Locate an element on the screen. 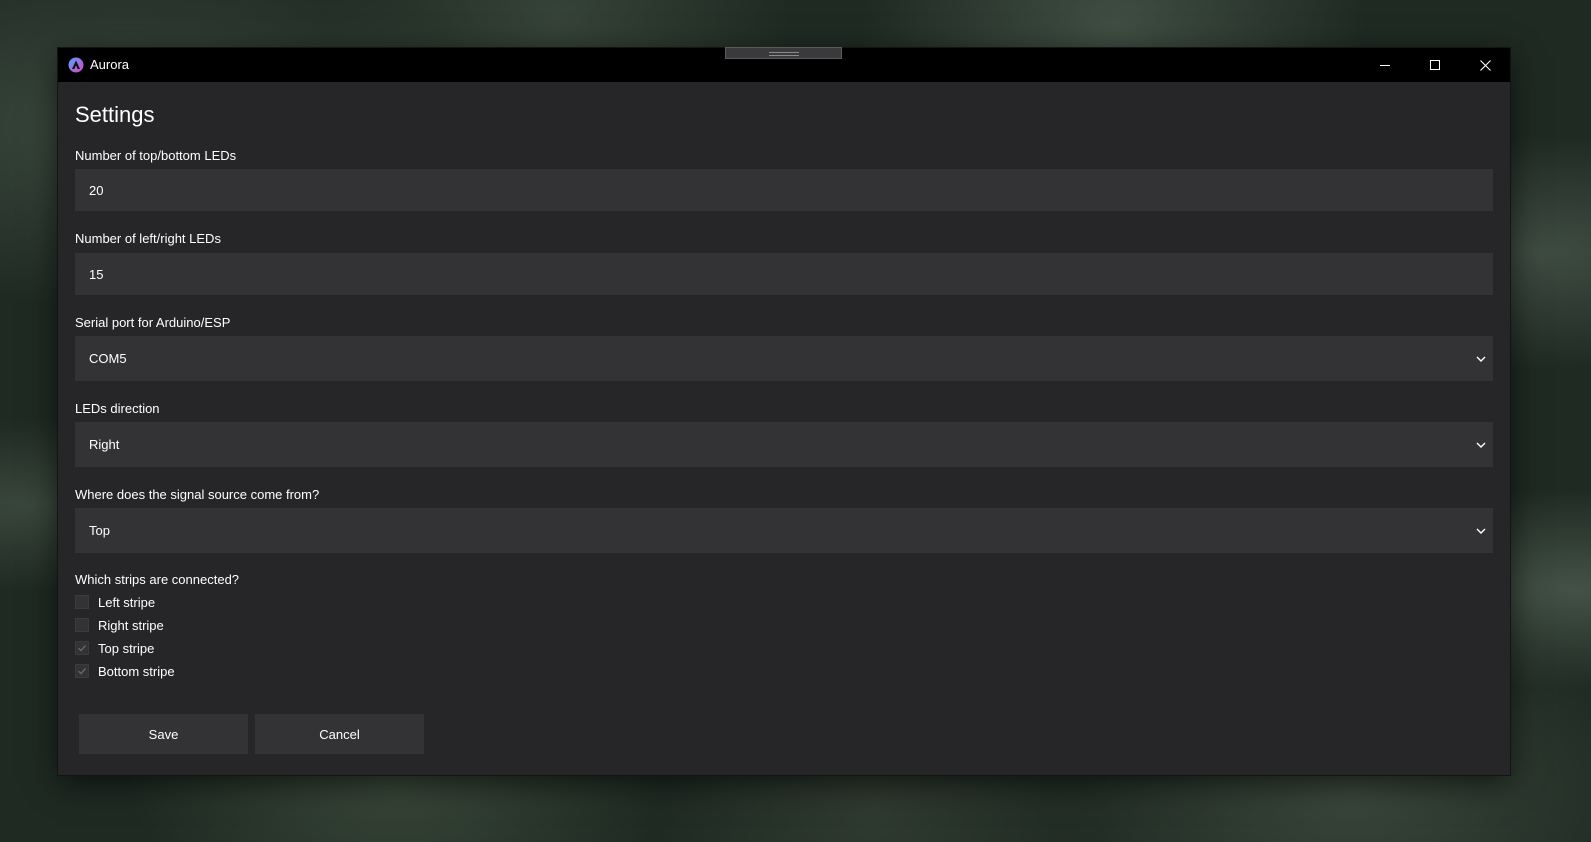  minimize-button is located at coordinates (1385, 65).